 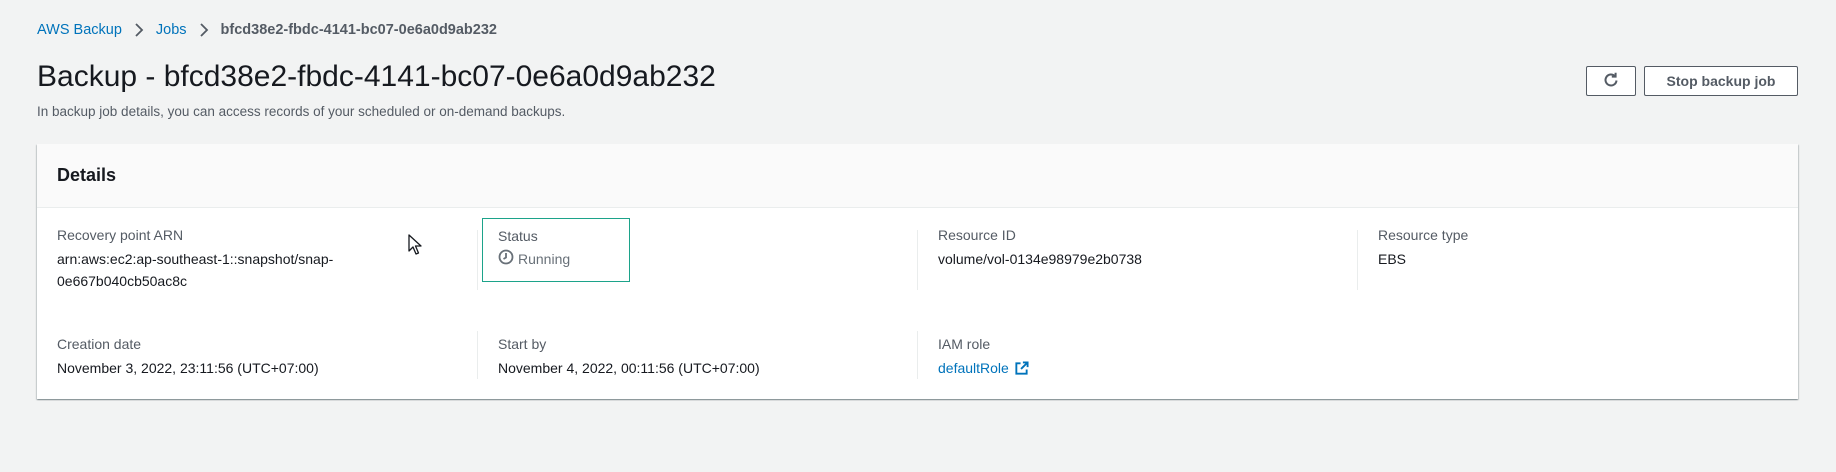 What do you see at coordinates (1022, 367) in the screenshot?
I see `external-link-icon` at bounding box center [1022, 367].